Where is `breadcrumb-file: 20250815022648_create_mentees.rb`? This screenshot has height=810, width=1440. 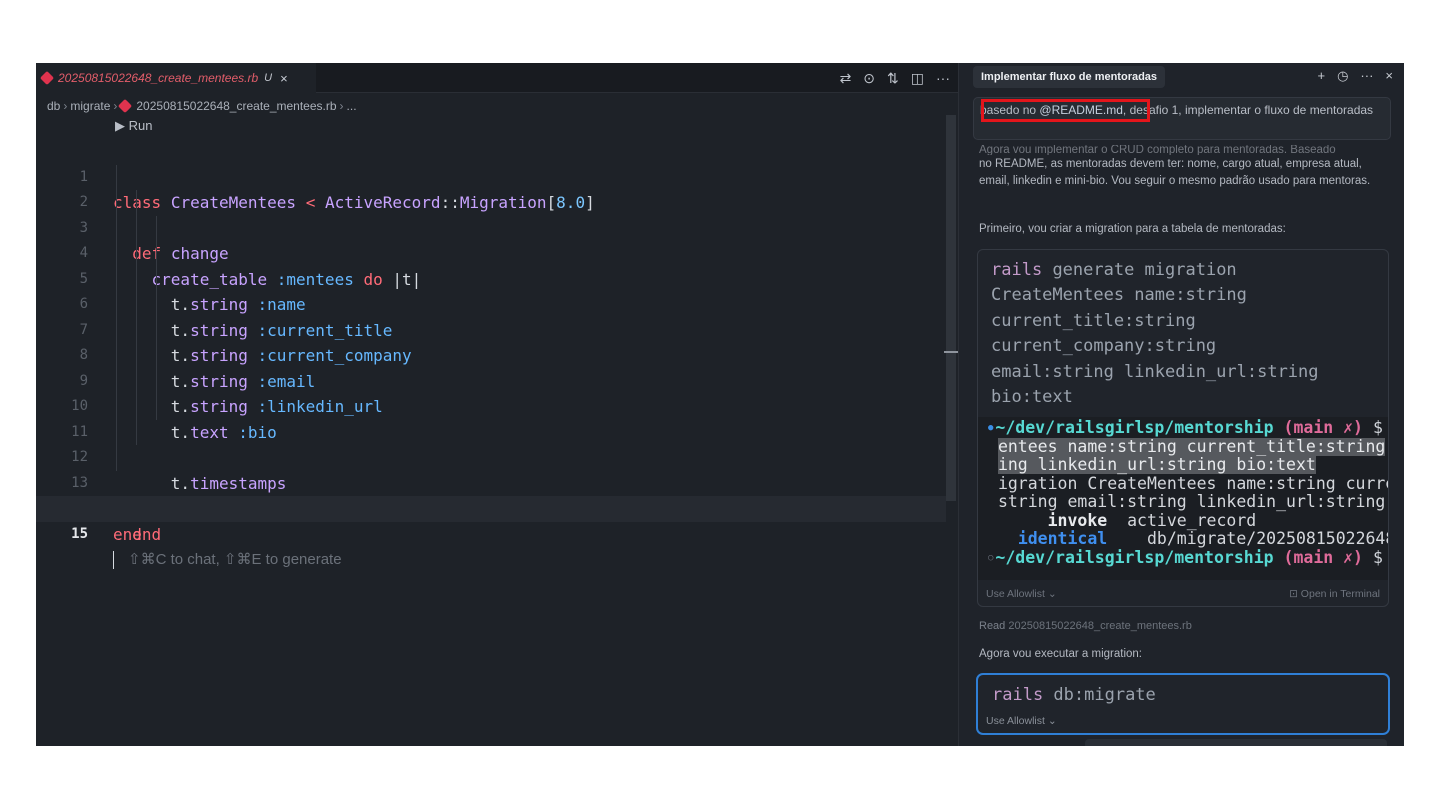 breadcrumb-file: 20250815022648_create_mentees.rb is located at coordinates (227, 106).